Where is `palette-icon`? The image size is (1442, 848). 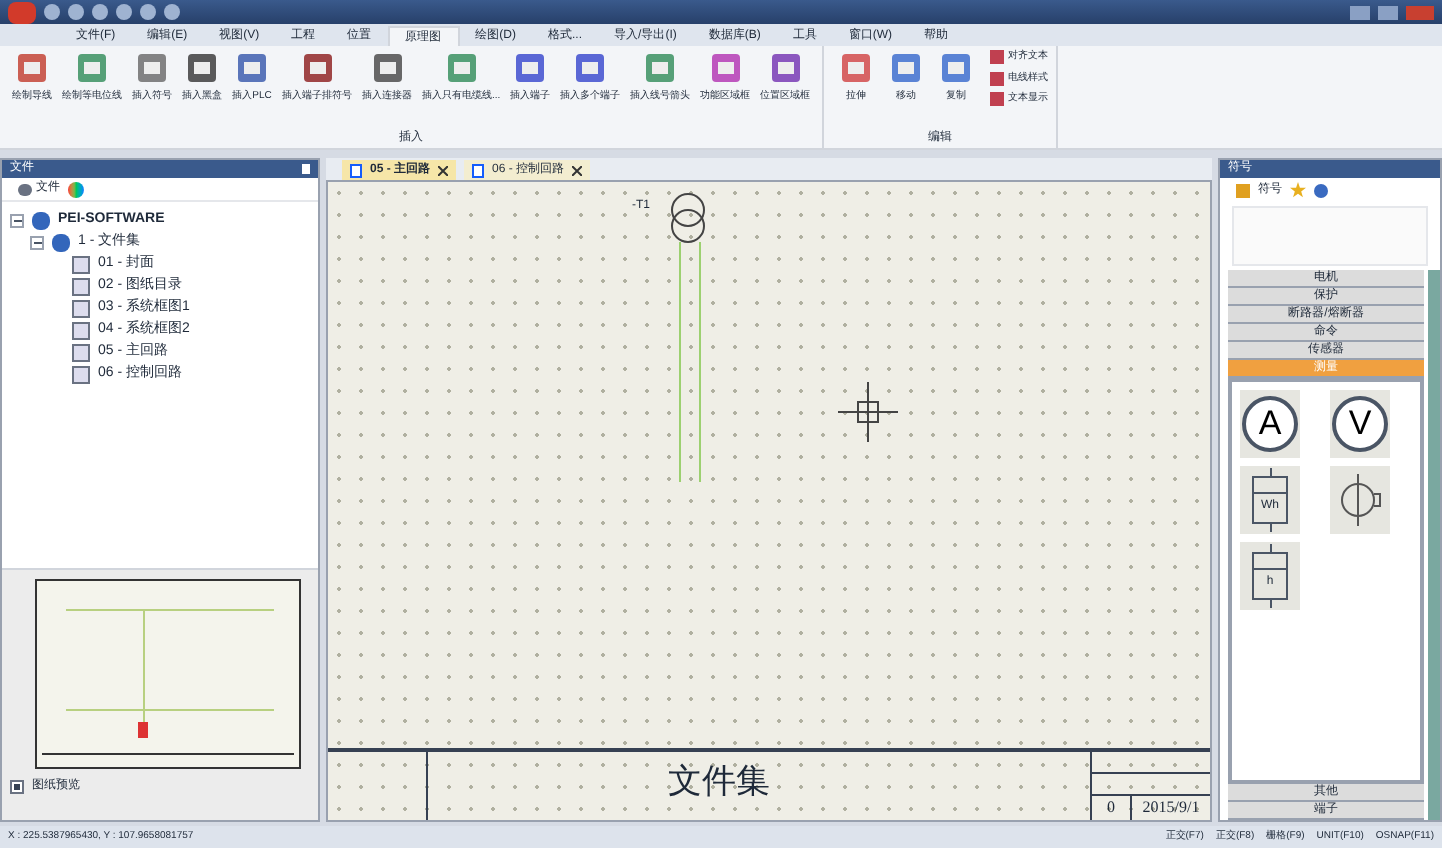 palette-icon is located at coordinates (76, 189).